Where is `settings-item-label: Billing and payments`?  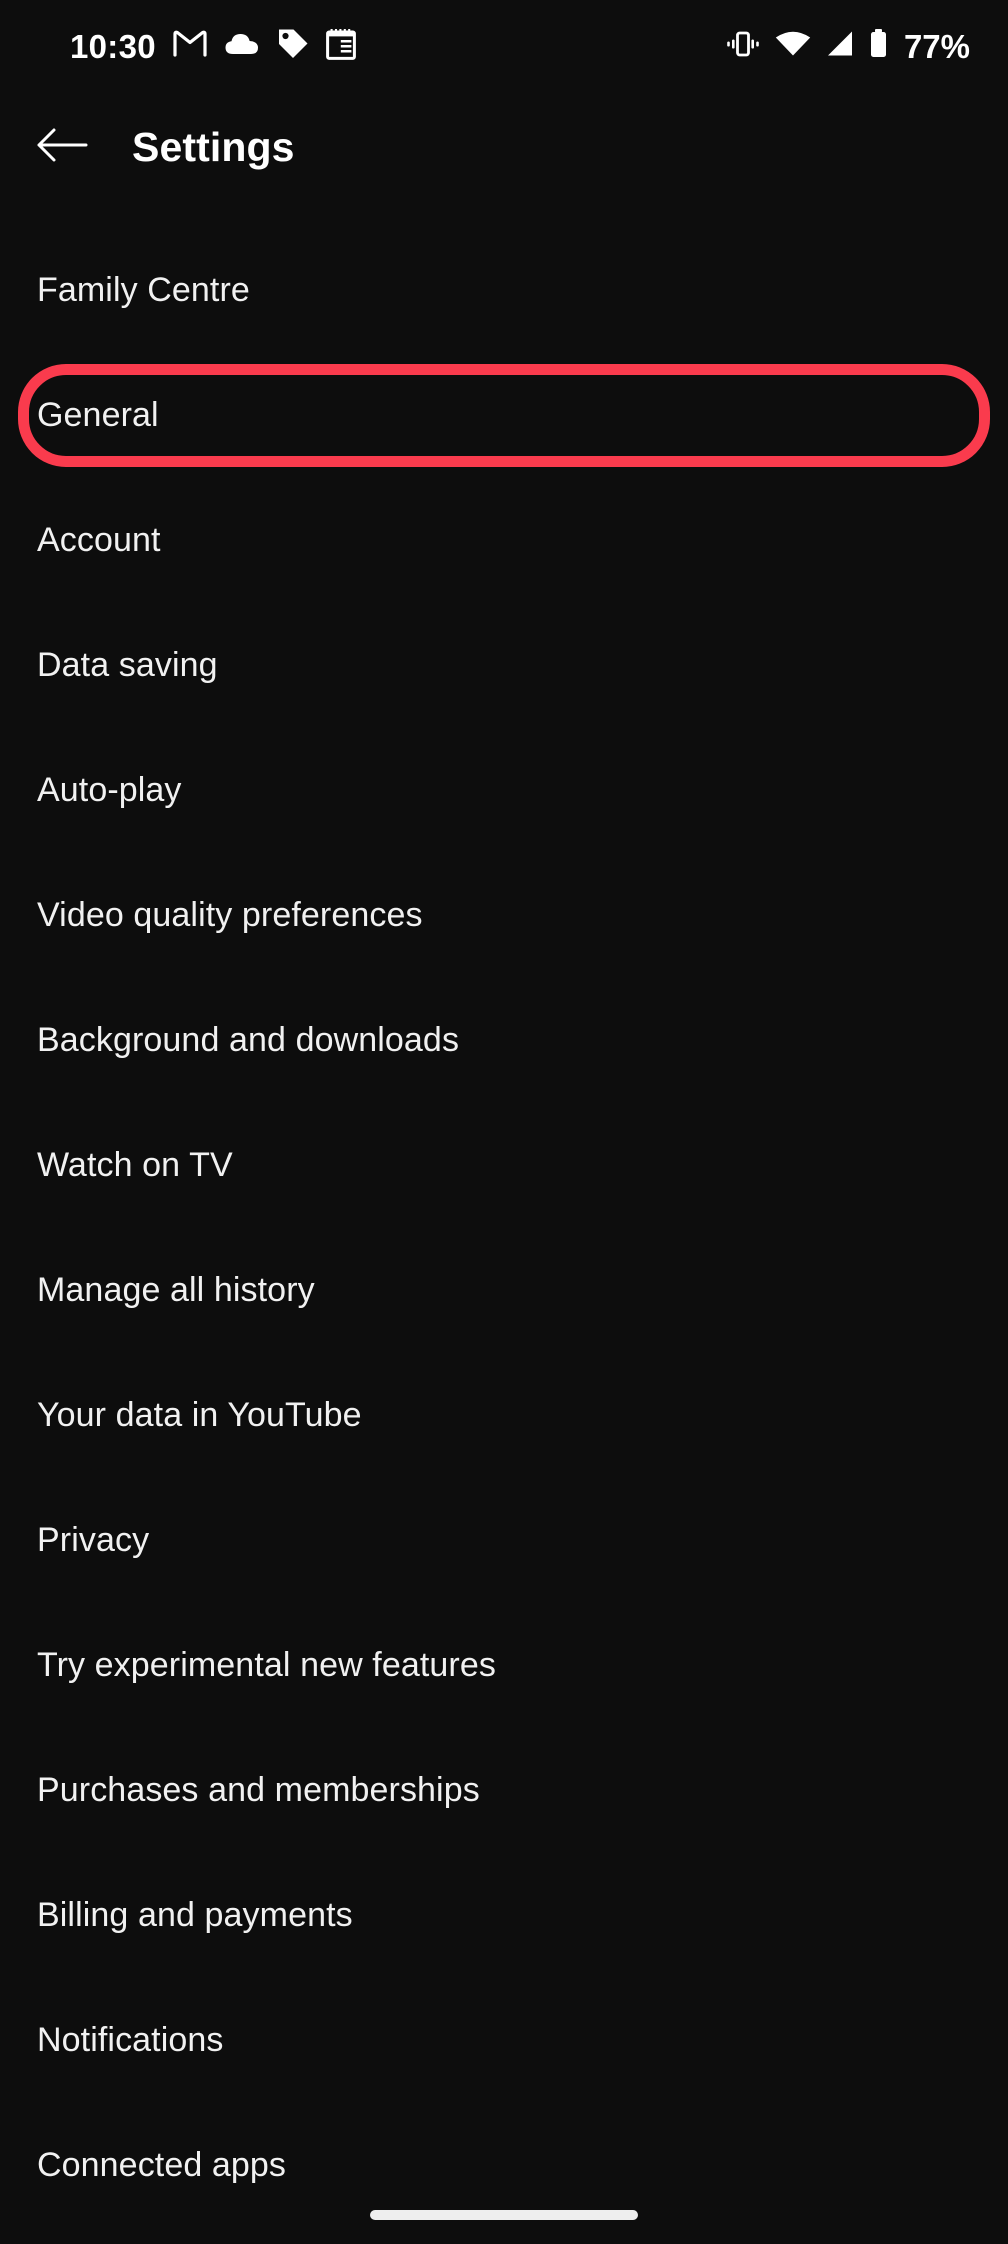
settings-item-label: Billing and payments is located at coordinates (195, 1915).